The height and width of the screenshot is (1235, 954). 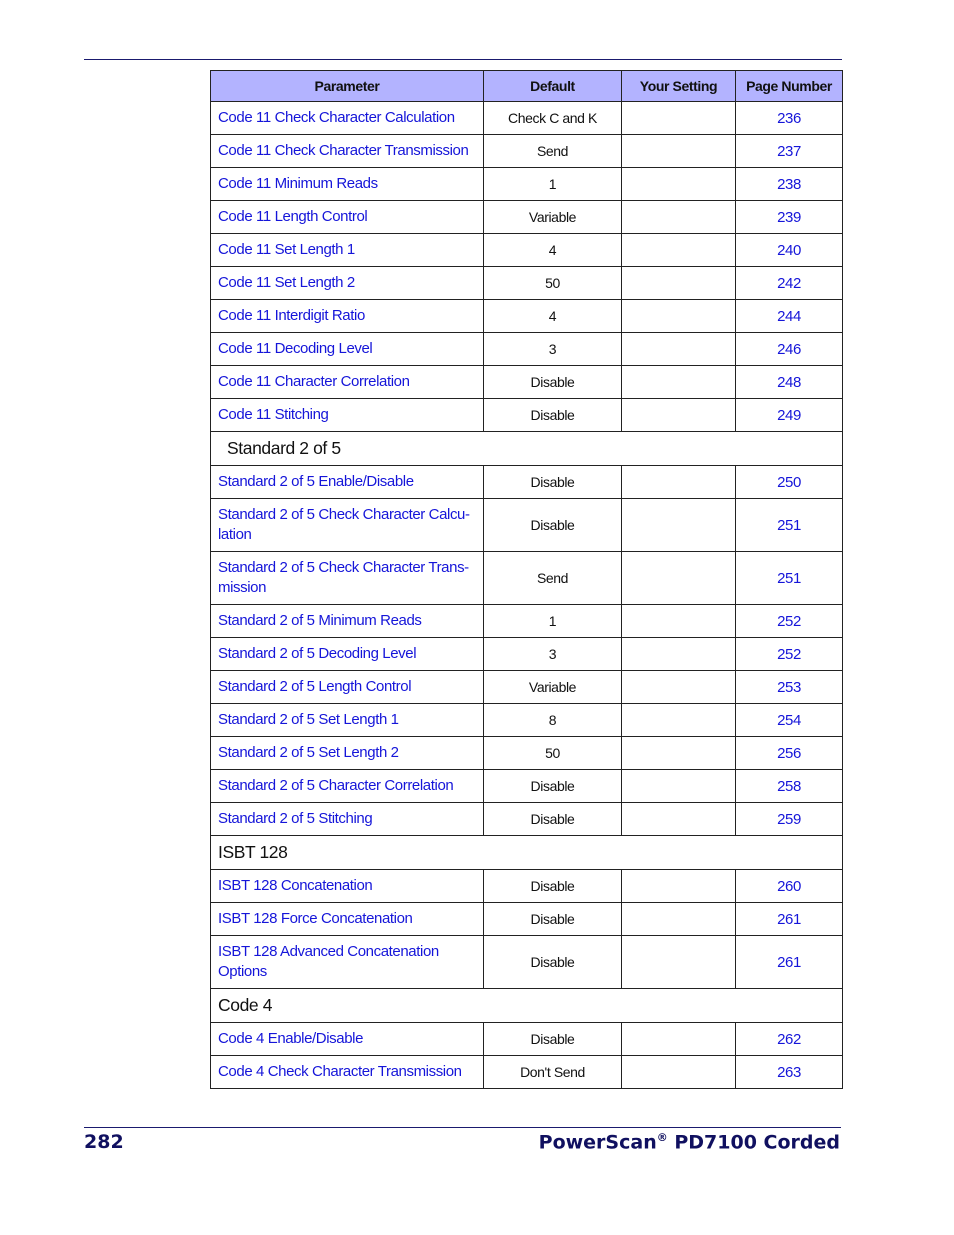 I want to click on parameter-link: Code 11 Set Length 2, so click(x=347, y=283).